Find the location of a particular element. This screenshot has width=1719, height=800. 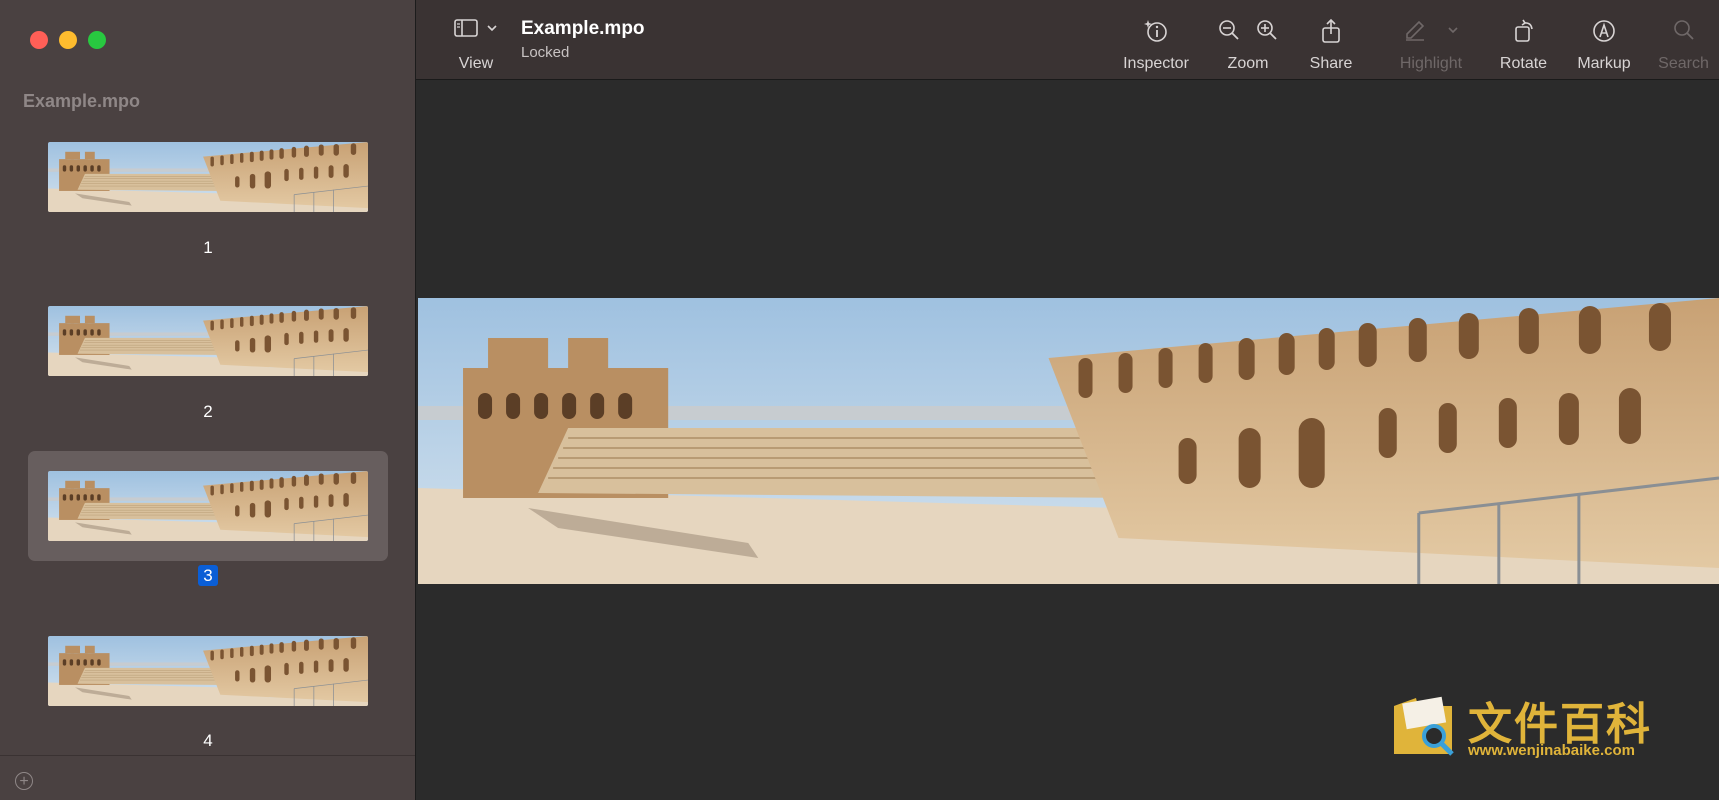

search-button: Search is located at coordinates (1680, 39).